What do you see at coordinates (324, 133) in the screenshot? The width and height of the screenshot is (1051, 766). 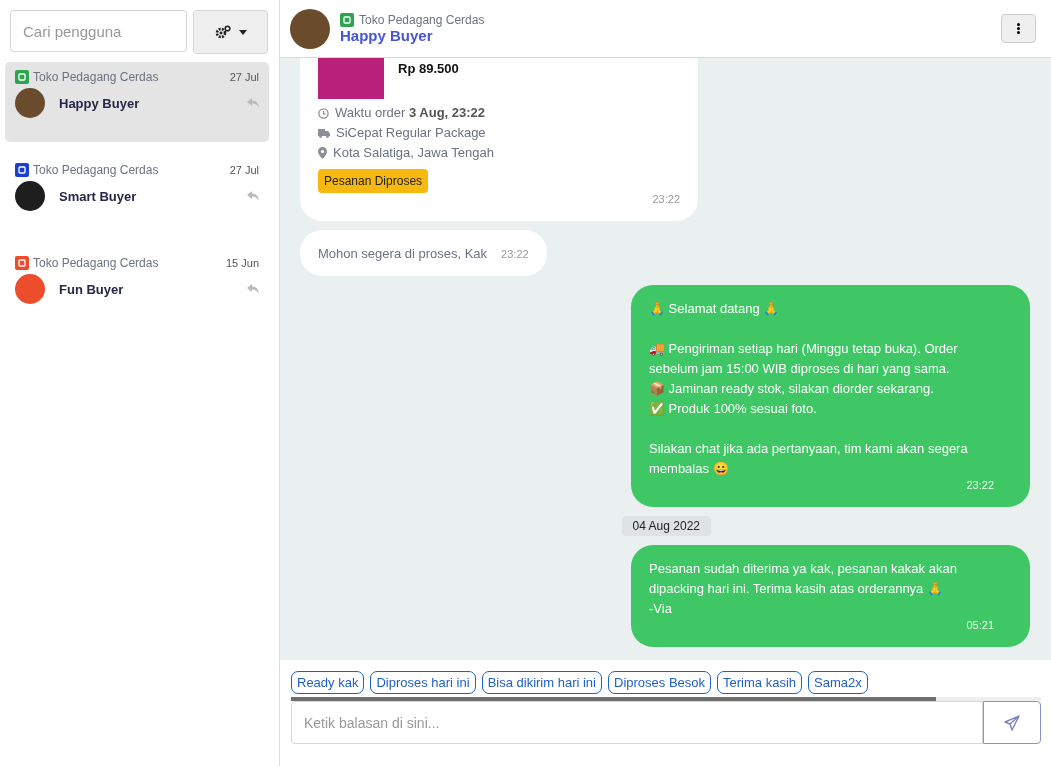 I see `truck-icon` at bounding box center [324, 133].